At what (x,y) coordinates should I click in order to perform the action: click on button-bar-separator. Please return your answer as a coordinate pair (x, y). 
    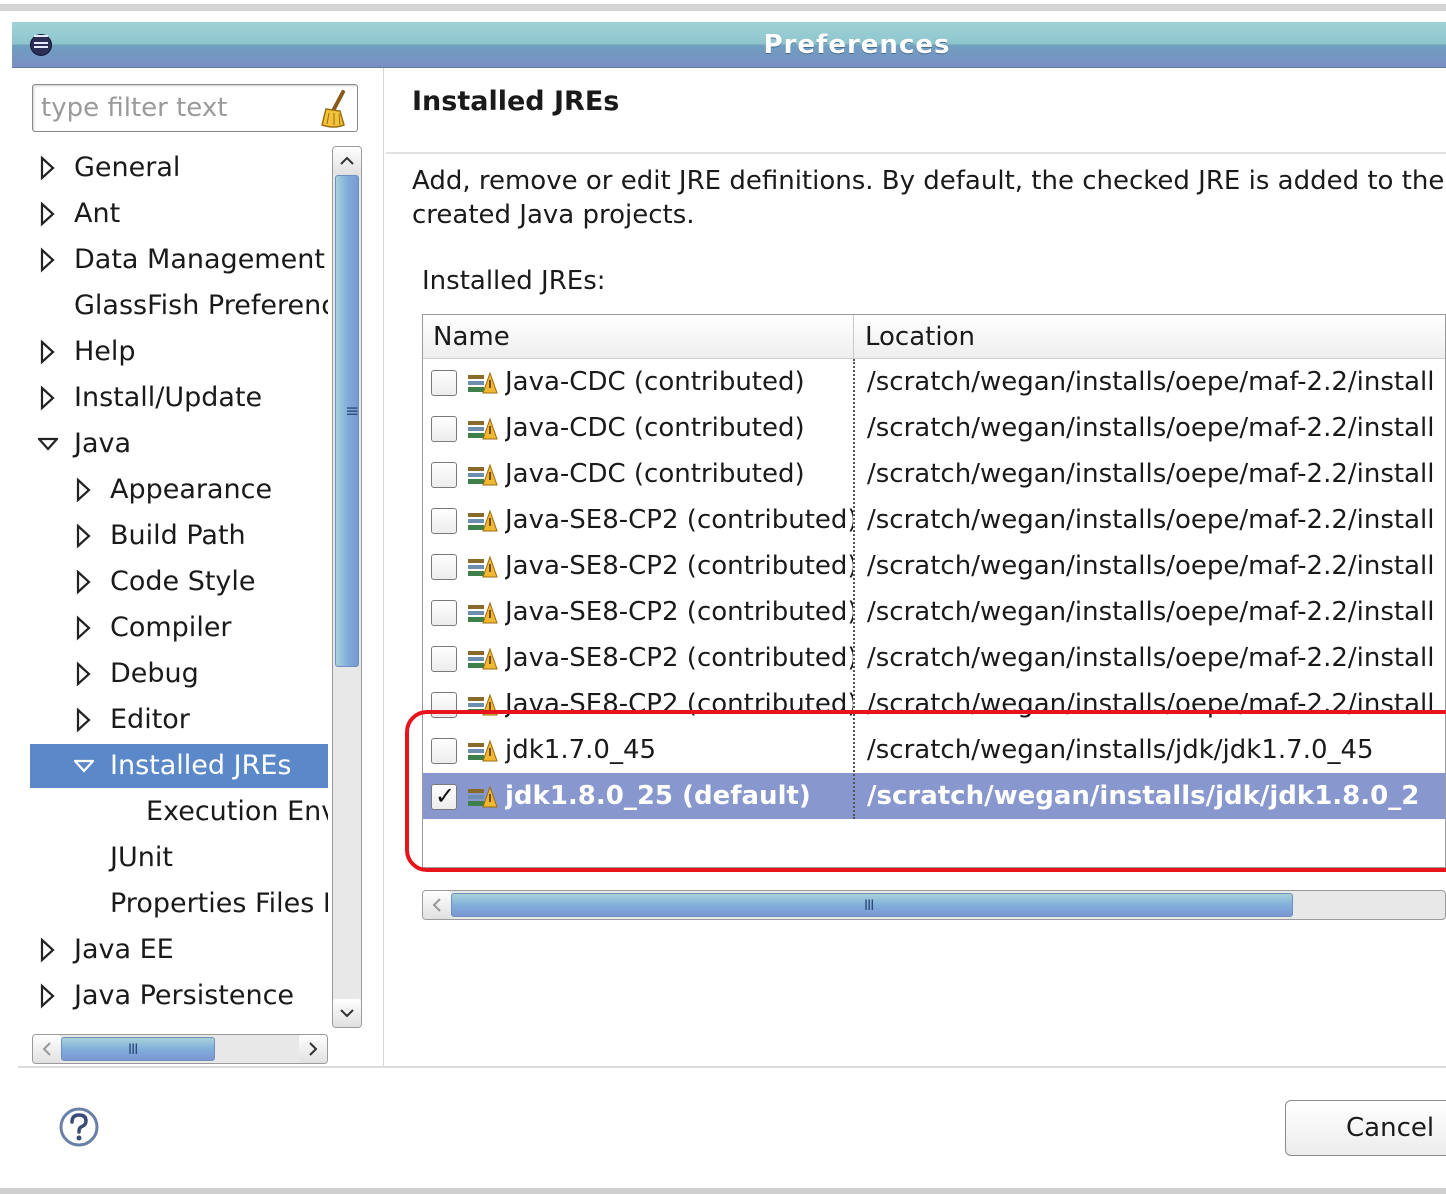
    Looking at the image, I should click on (732, 1067).